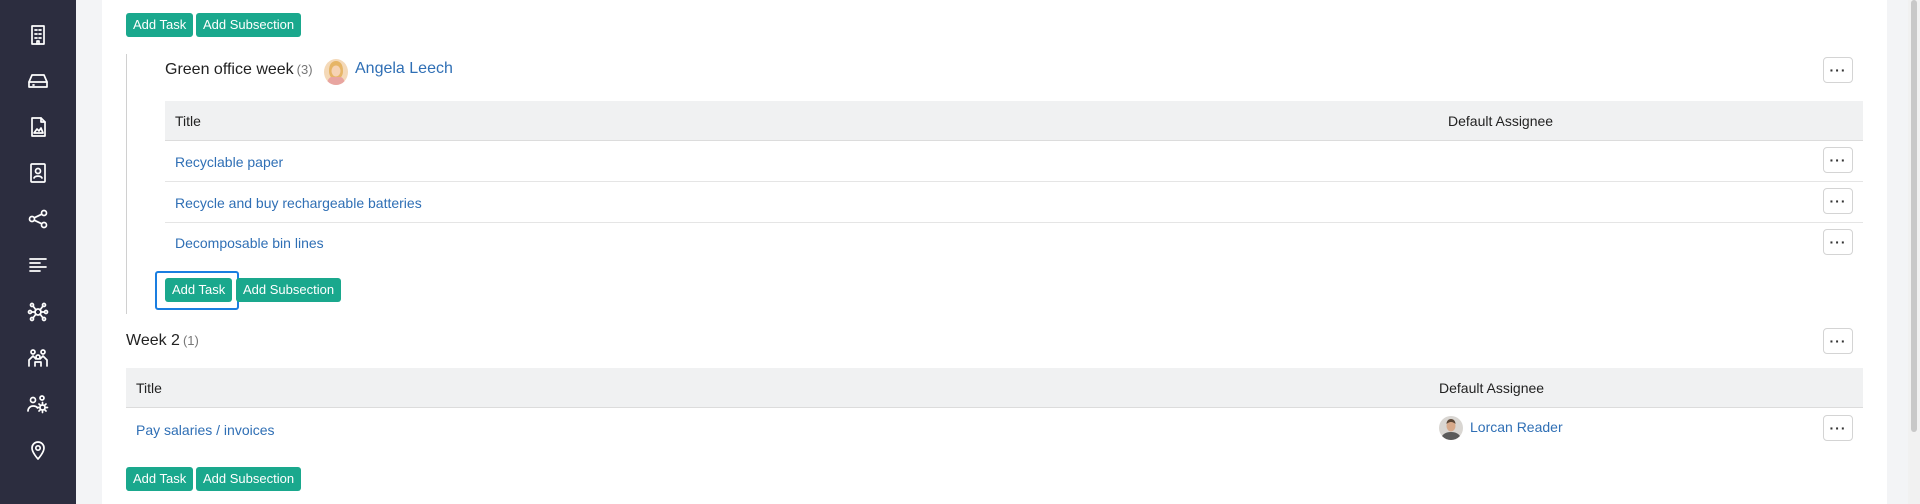 The height and width of the screenshot is (504, 1920). I want to click on week2-more-button: ···, so click(1838, 341).